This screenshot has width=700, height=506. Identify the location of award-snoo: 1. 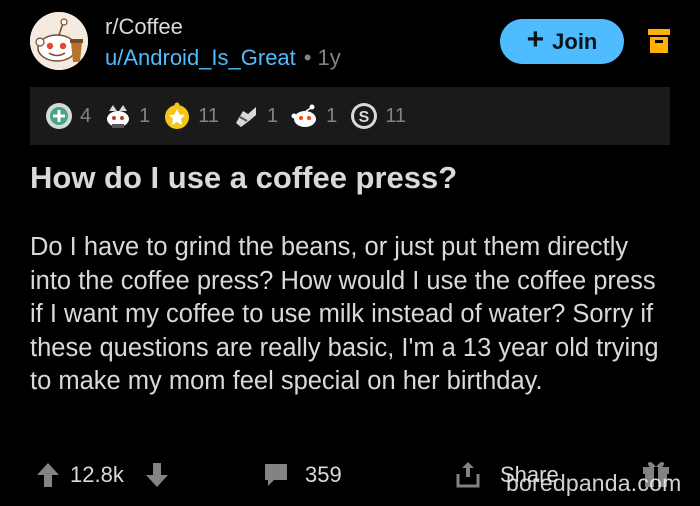
(313, 116).